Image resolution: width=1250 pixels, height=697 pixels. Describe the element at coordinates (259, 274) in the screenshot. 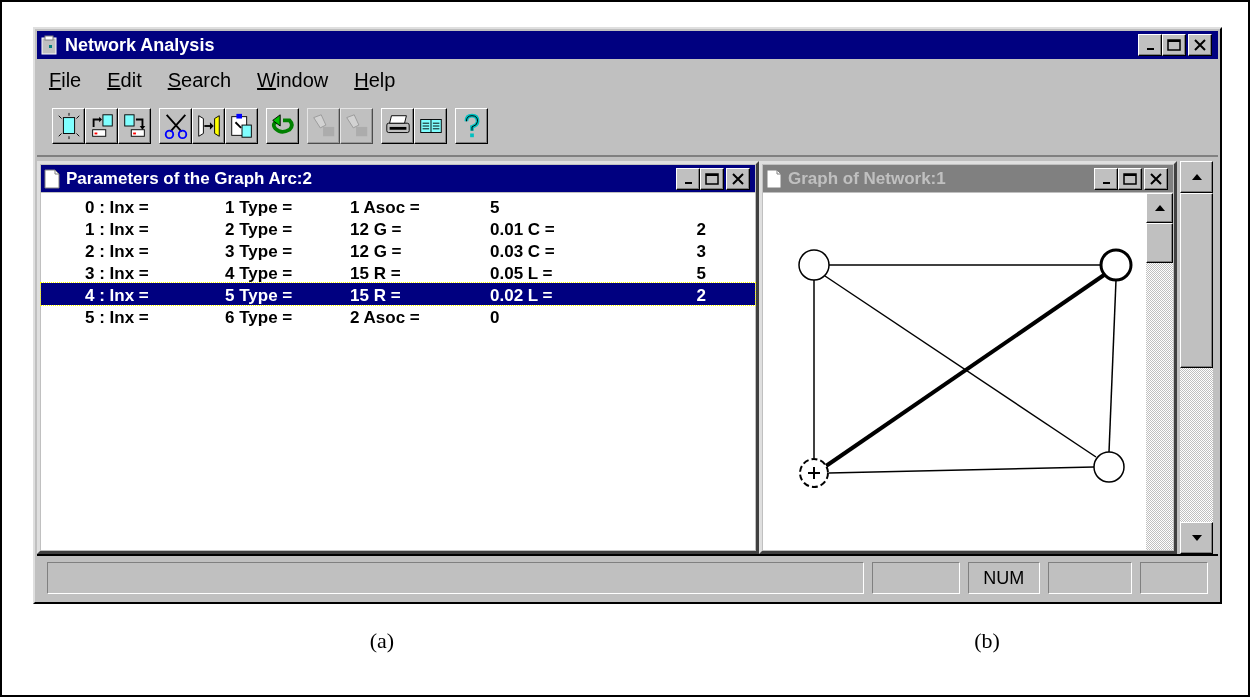

I see `list-cell-text: 4 Type =` at that location.